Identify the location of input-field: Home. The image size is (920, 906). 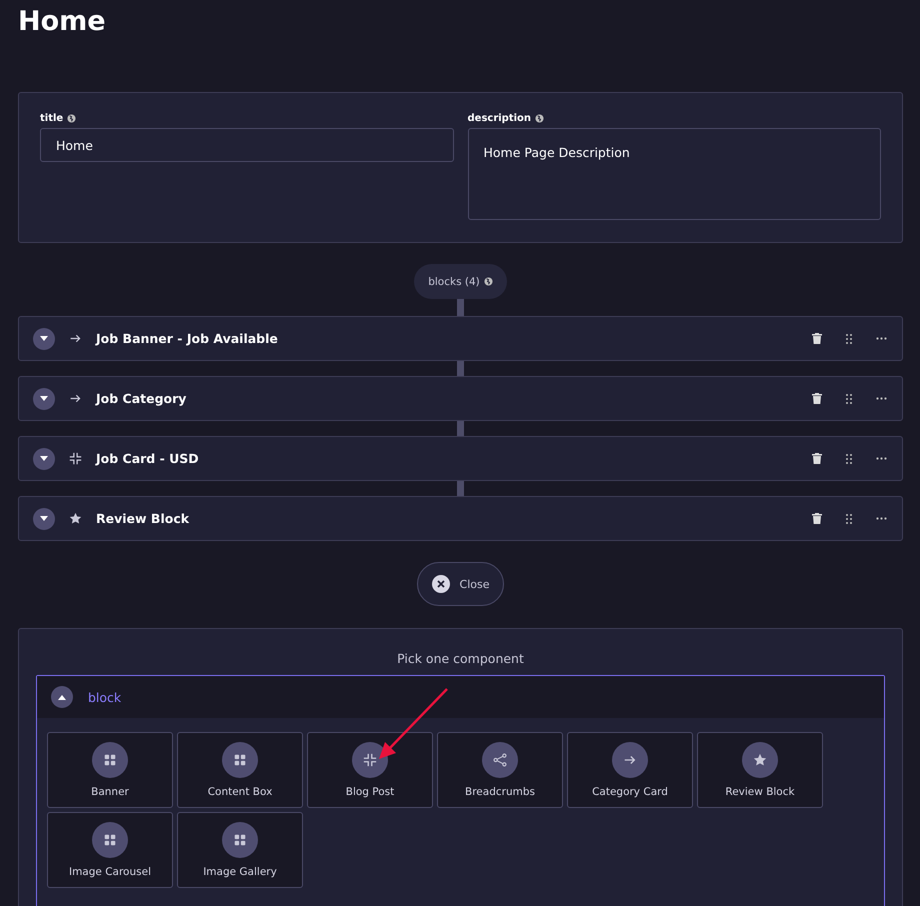
(247, 145).